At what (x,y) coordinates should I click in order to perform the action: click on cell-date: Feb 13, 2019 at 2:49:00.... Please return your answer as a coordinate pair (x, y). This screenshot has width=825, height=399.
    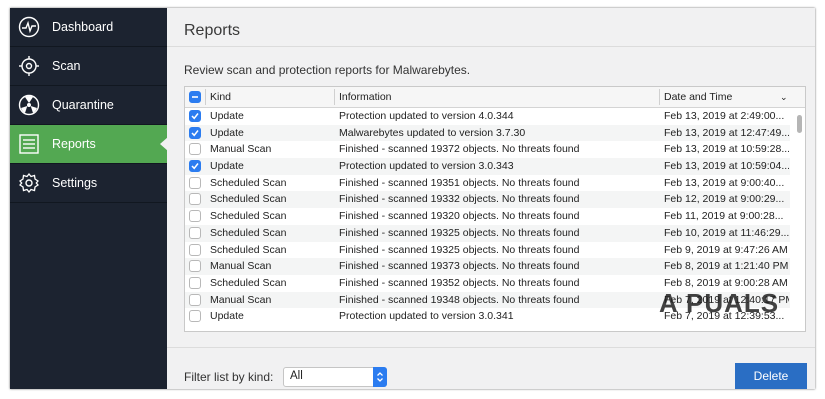
    Looking at the image, I should click on (724, 116).